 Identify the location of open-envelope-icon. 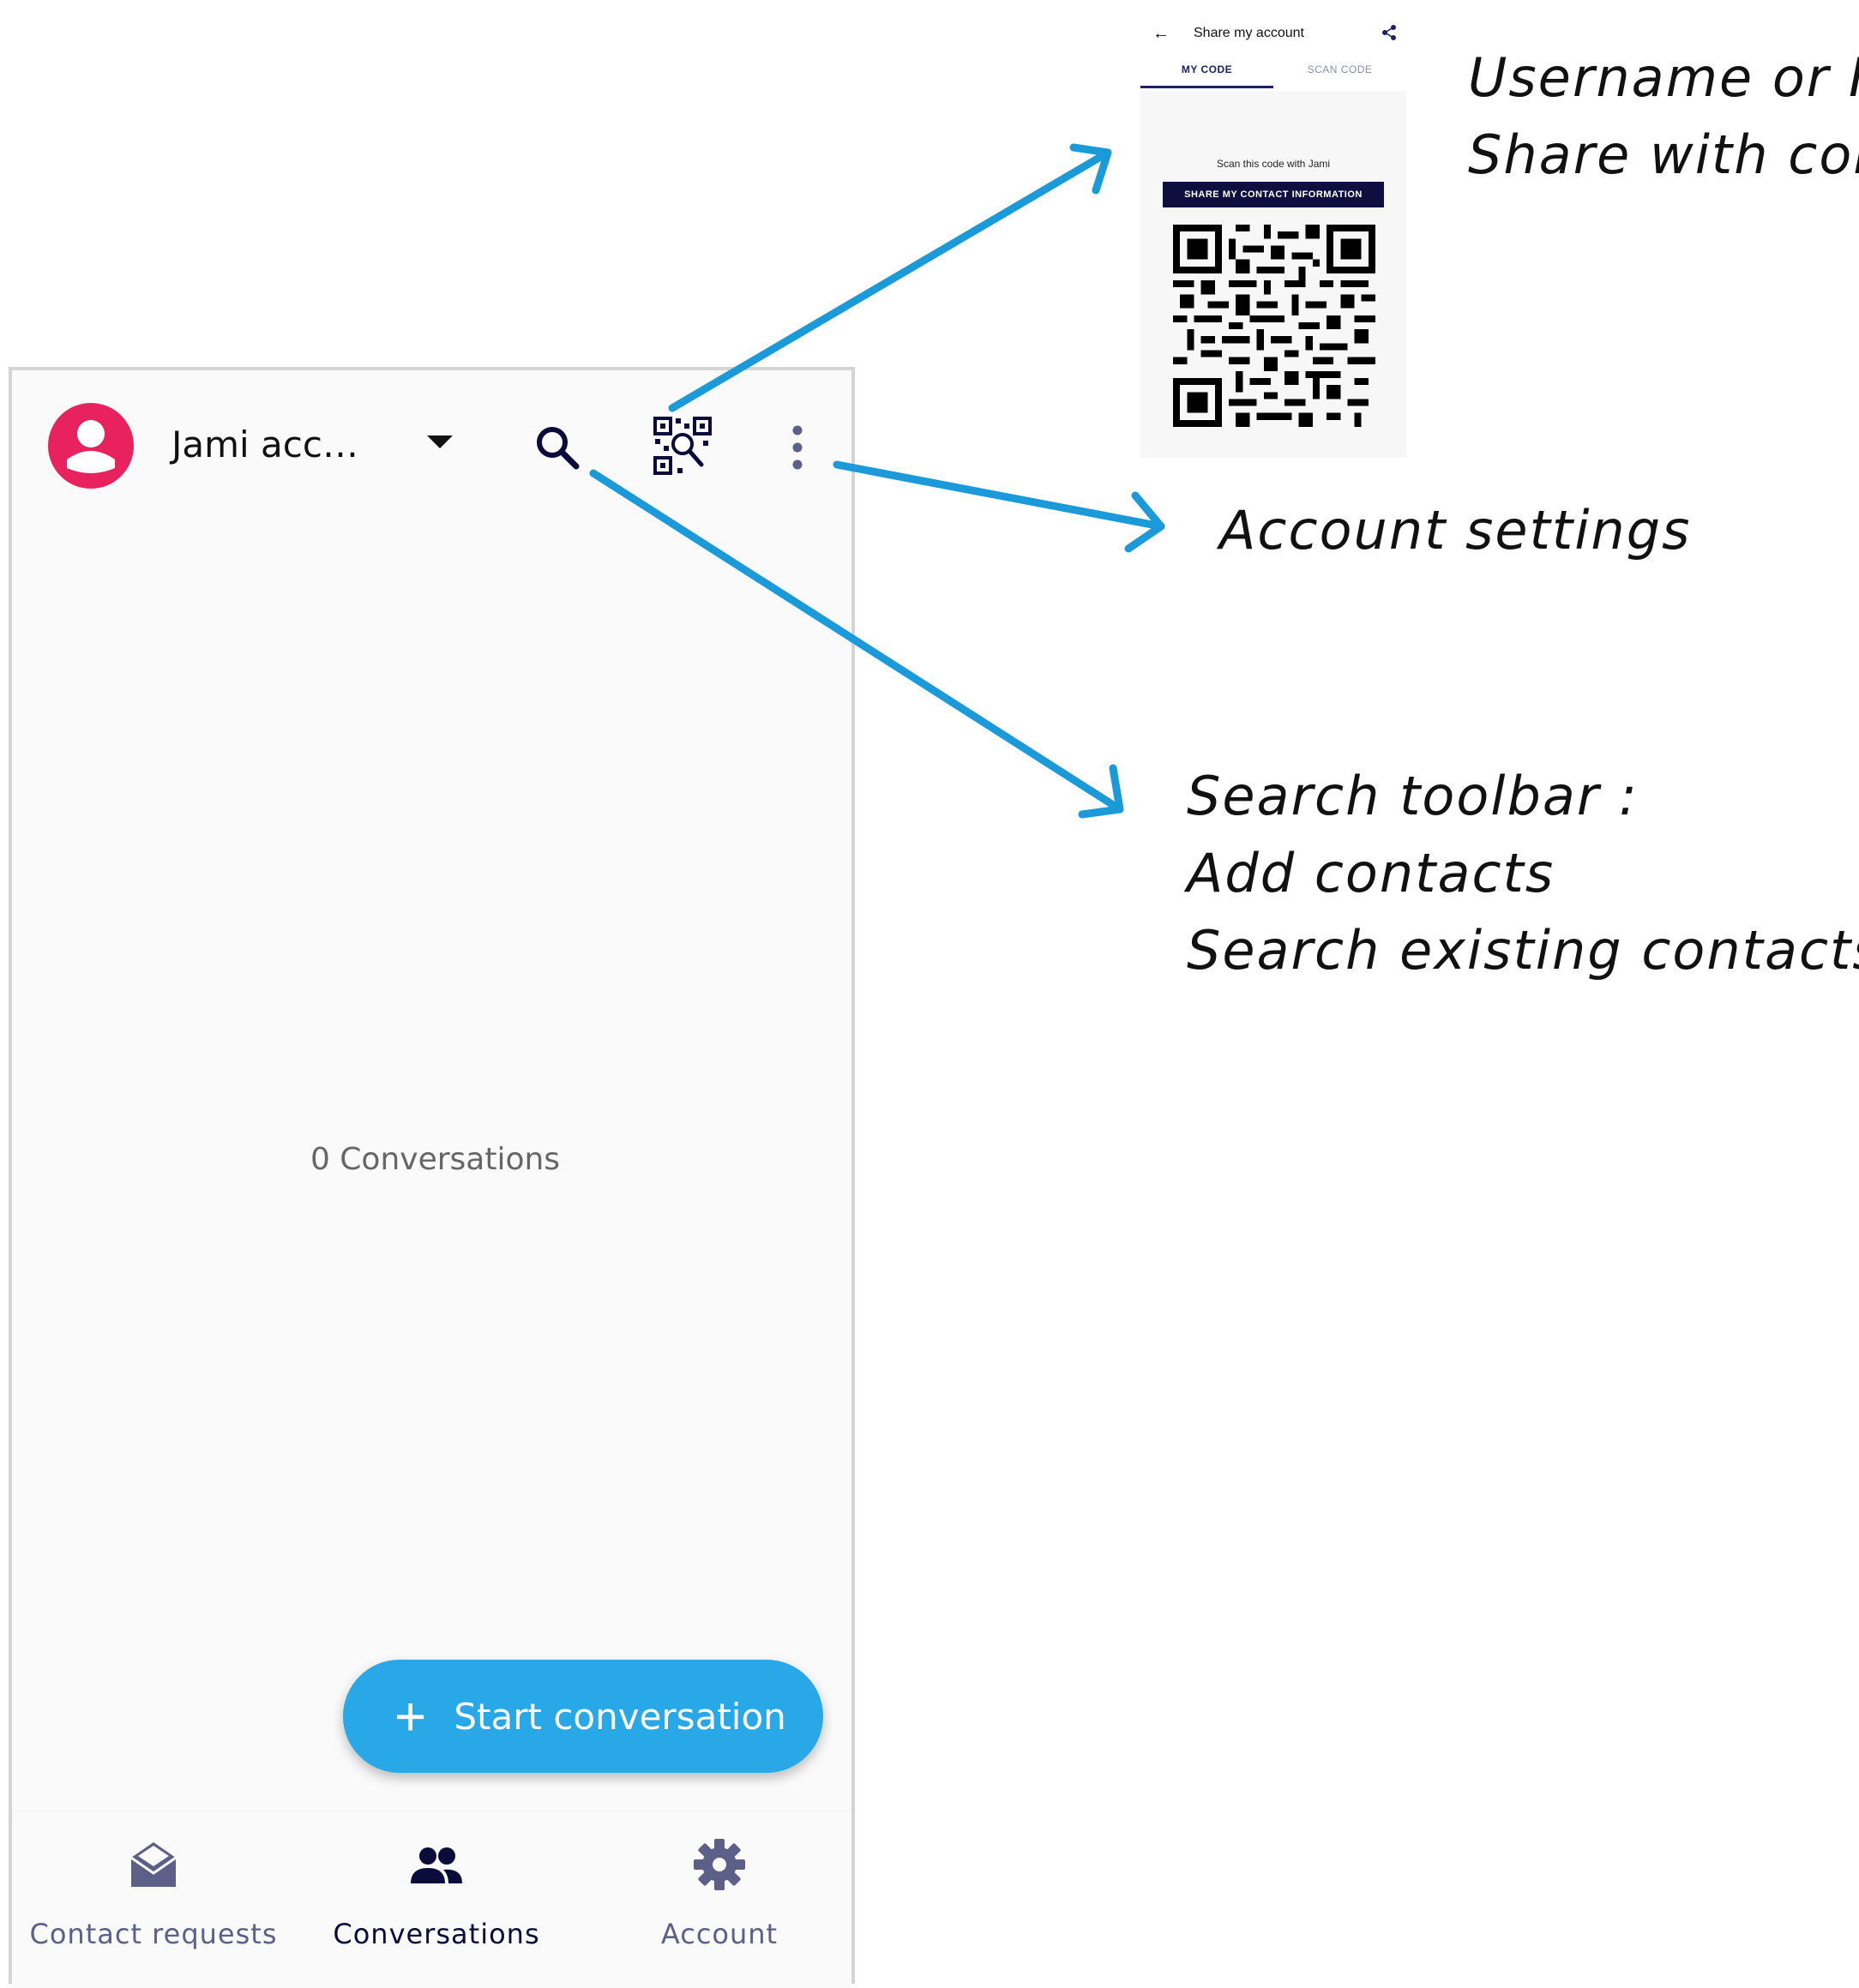
(153, 1864).